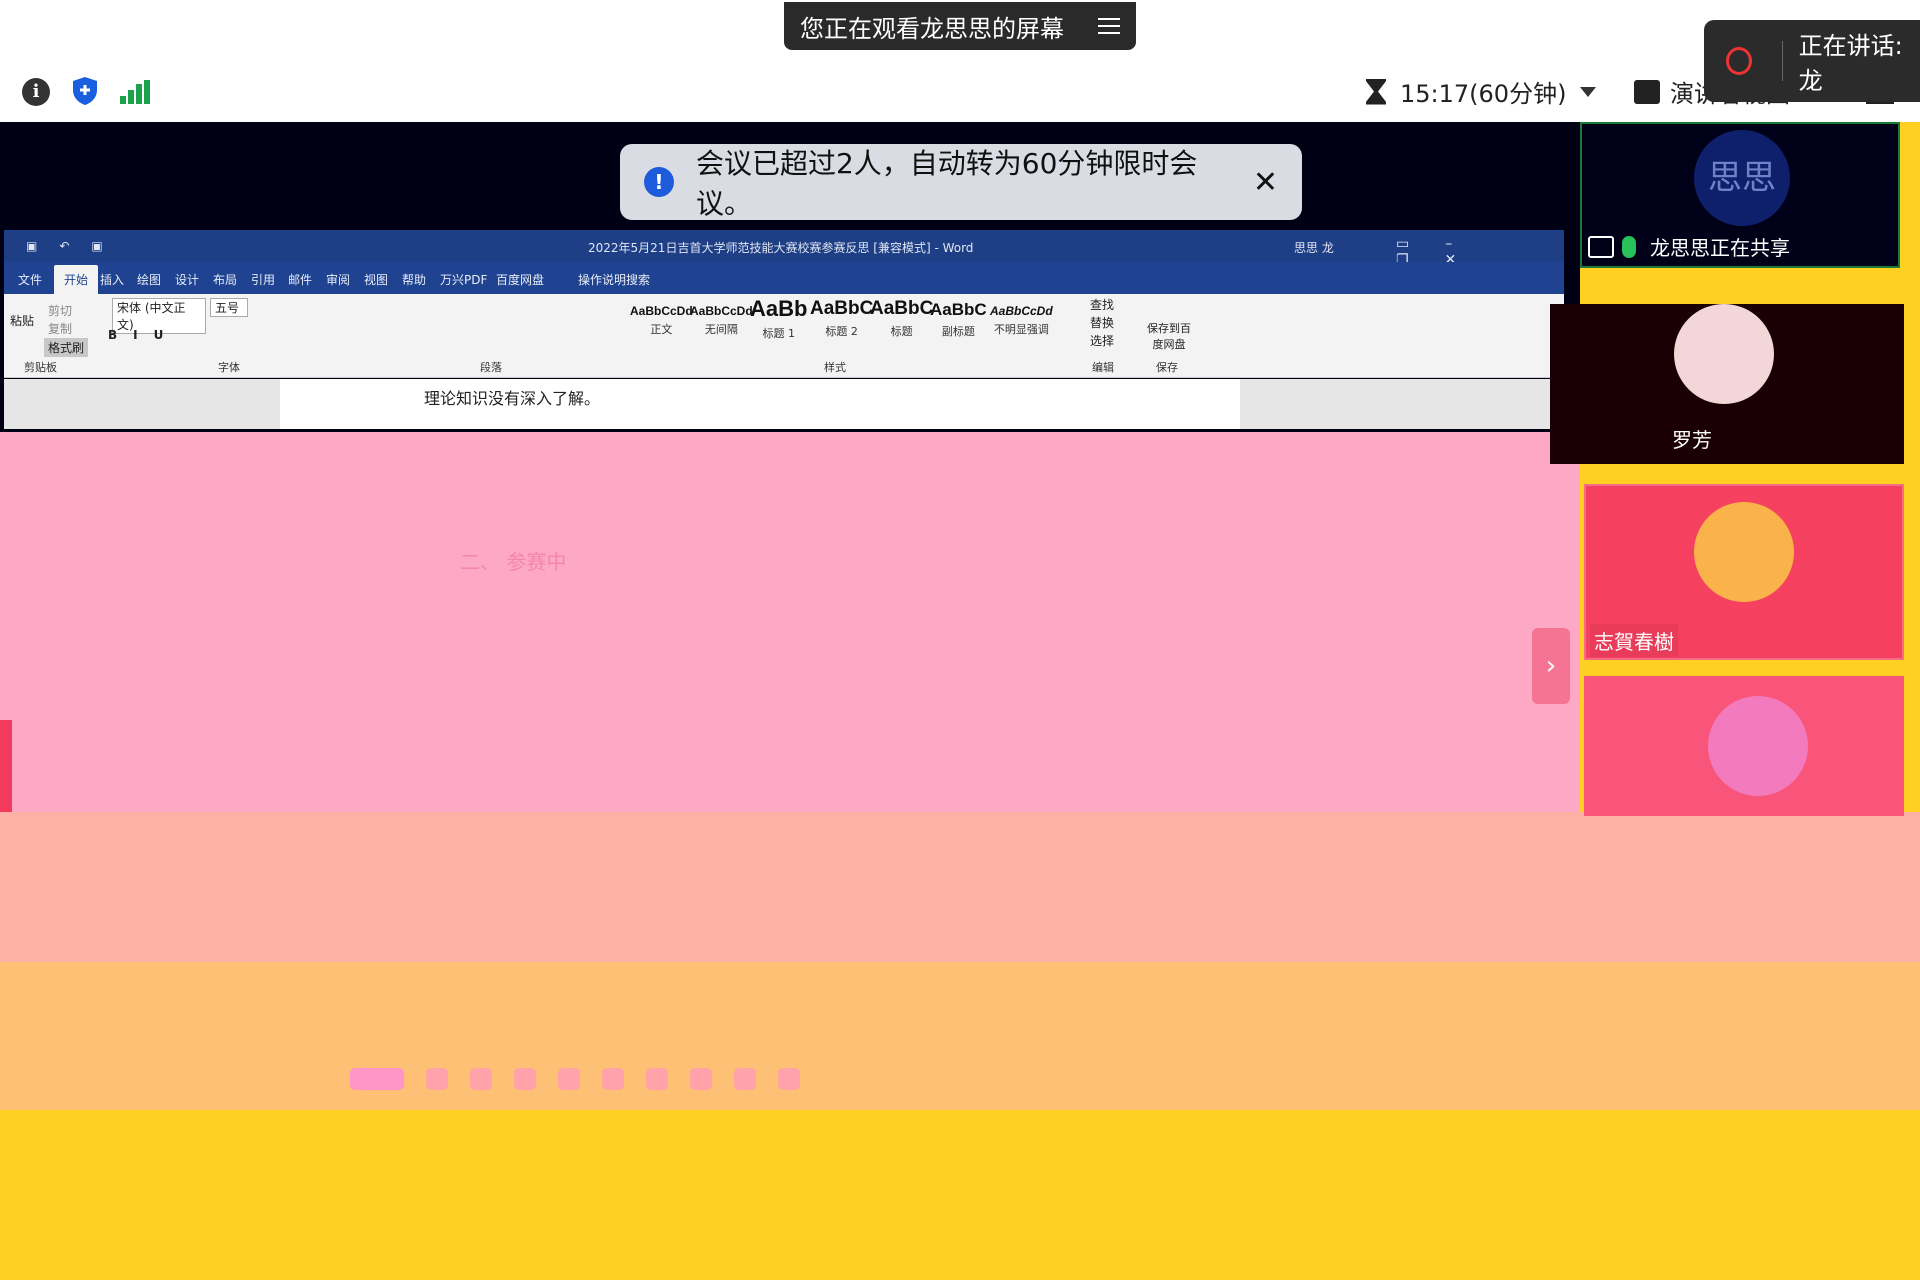 This screenshot has width=1920, height=1280. What do you see at coordinates (22, 320) in the screenshot?
I see `paste-button: 粘贴` at bounding box center [22, 320].